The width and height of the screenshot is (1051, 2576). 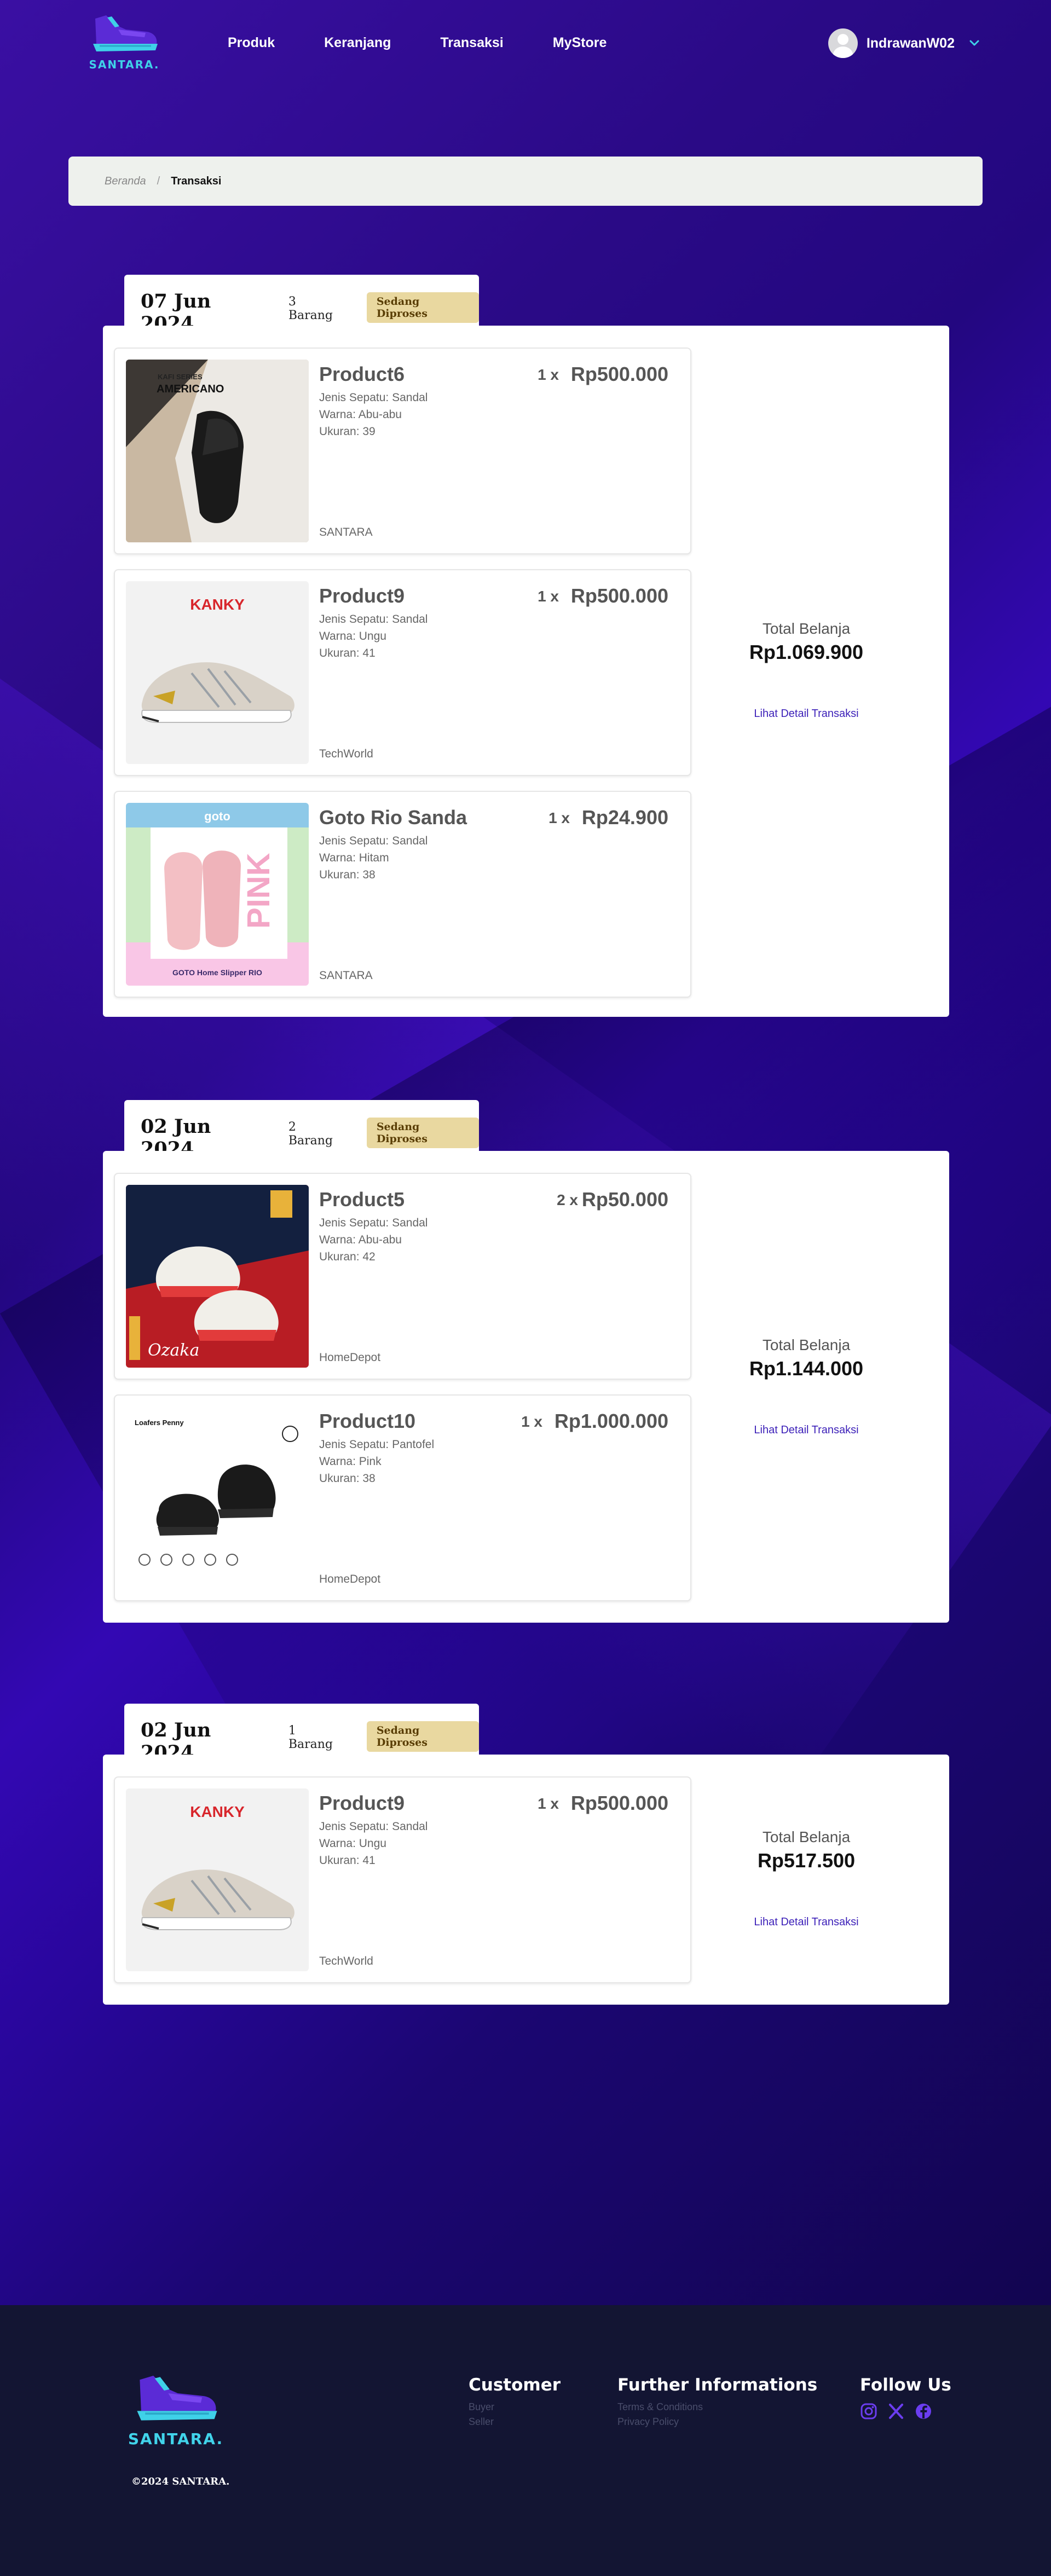 What do you see at coordinates (124, 64) in the screenshot?
I see `brand-logo-text: SANTARA.` at bounding box center [124, 64].